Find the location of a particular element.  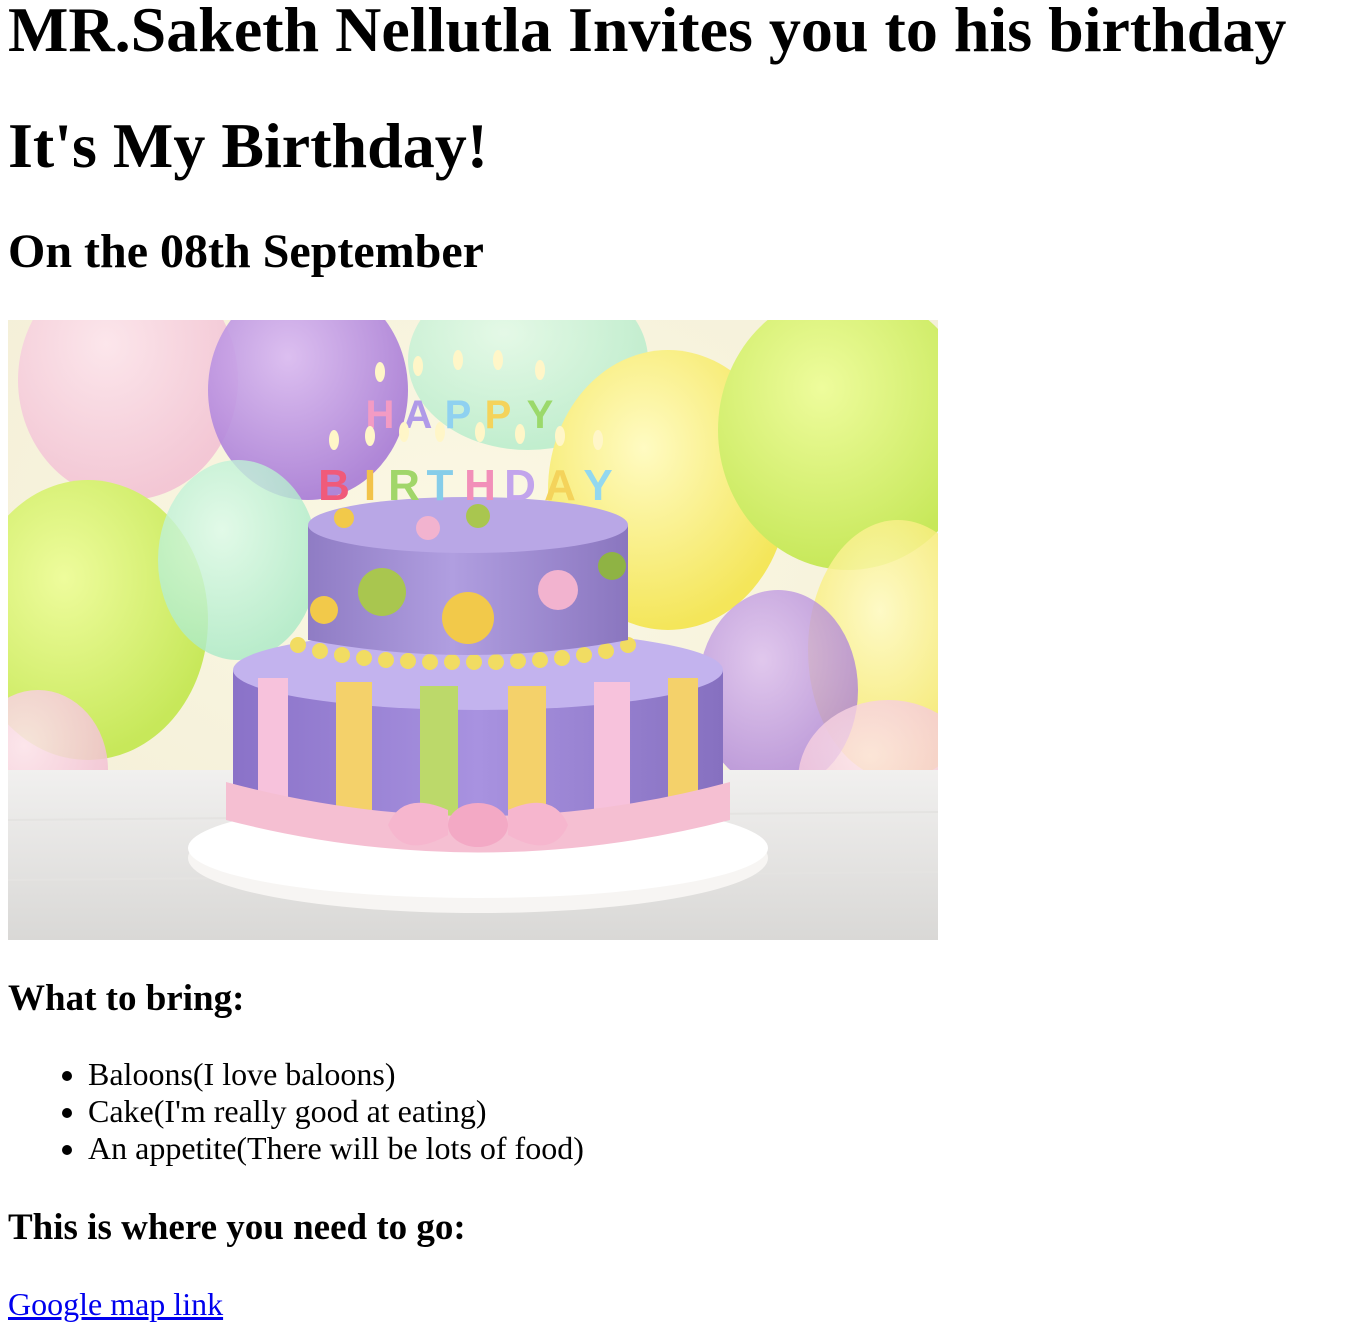

svg-text: I is located at coordinates (370, 485).